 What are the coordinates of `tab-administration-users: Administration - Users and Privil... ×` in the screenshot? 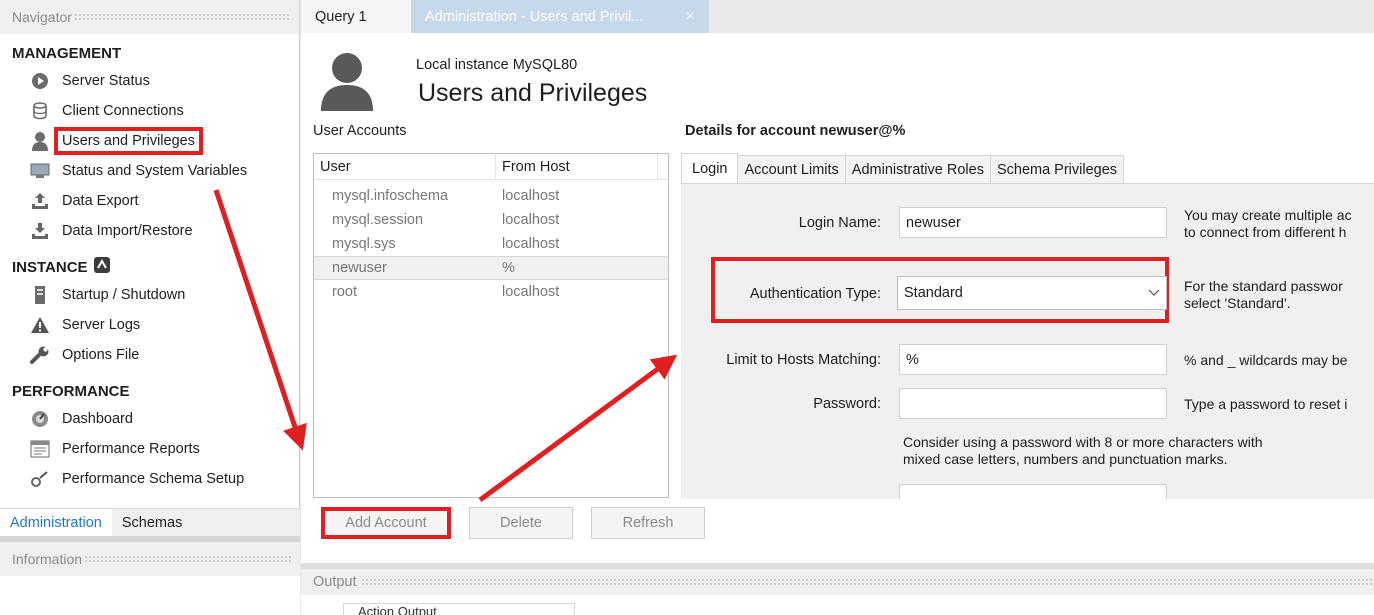 It's located at (560, 16).